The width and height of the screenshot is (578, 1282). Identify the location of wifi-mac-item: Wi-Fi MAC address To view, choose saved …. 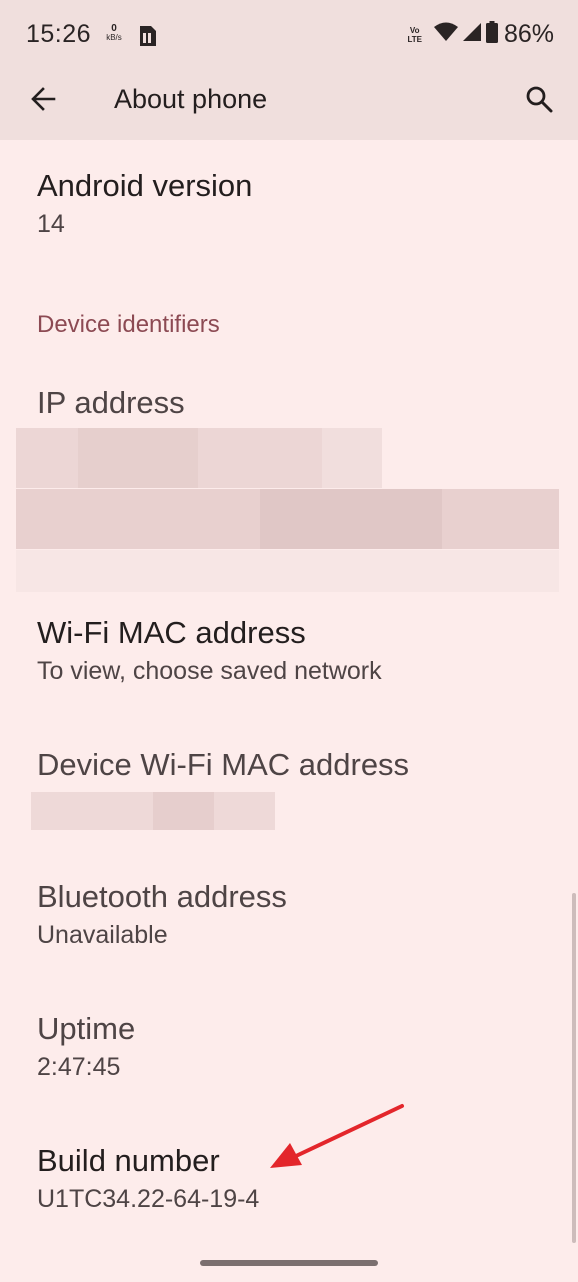
(209, 650).